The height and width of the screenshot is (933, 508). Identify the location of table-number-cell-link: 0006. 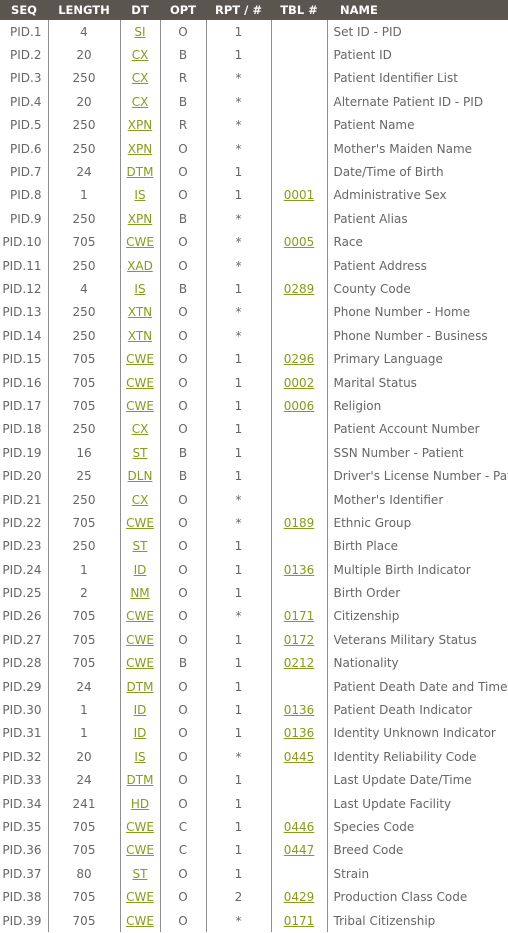
(299, 406).